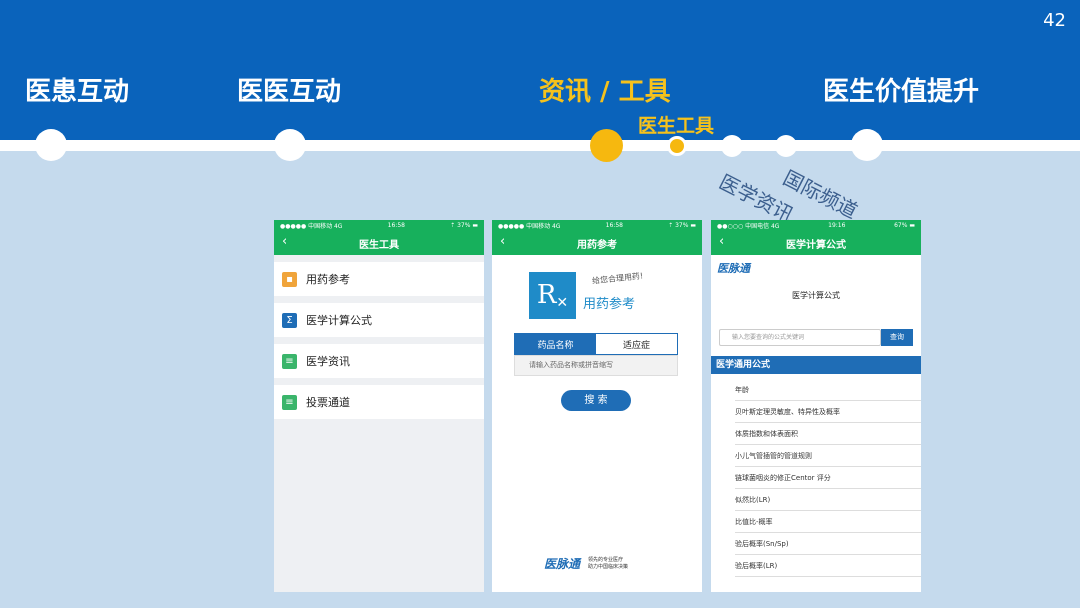 Image resolution: width=1080 pixels, height=608 pixels. I want to click on status-bar: ●●○○○ 中国电信 4G 19:16 67% ▬, so click(816, 225).